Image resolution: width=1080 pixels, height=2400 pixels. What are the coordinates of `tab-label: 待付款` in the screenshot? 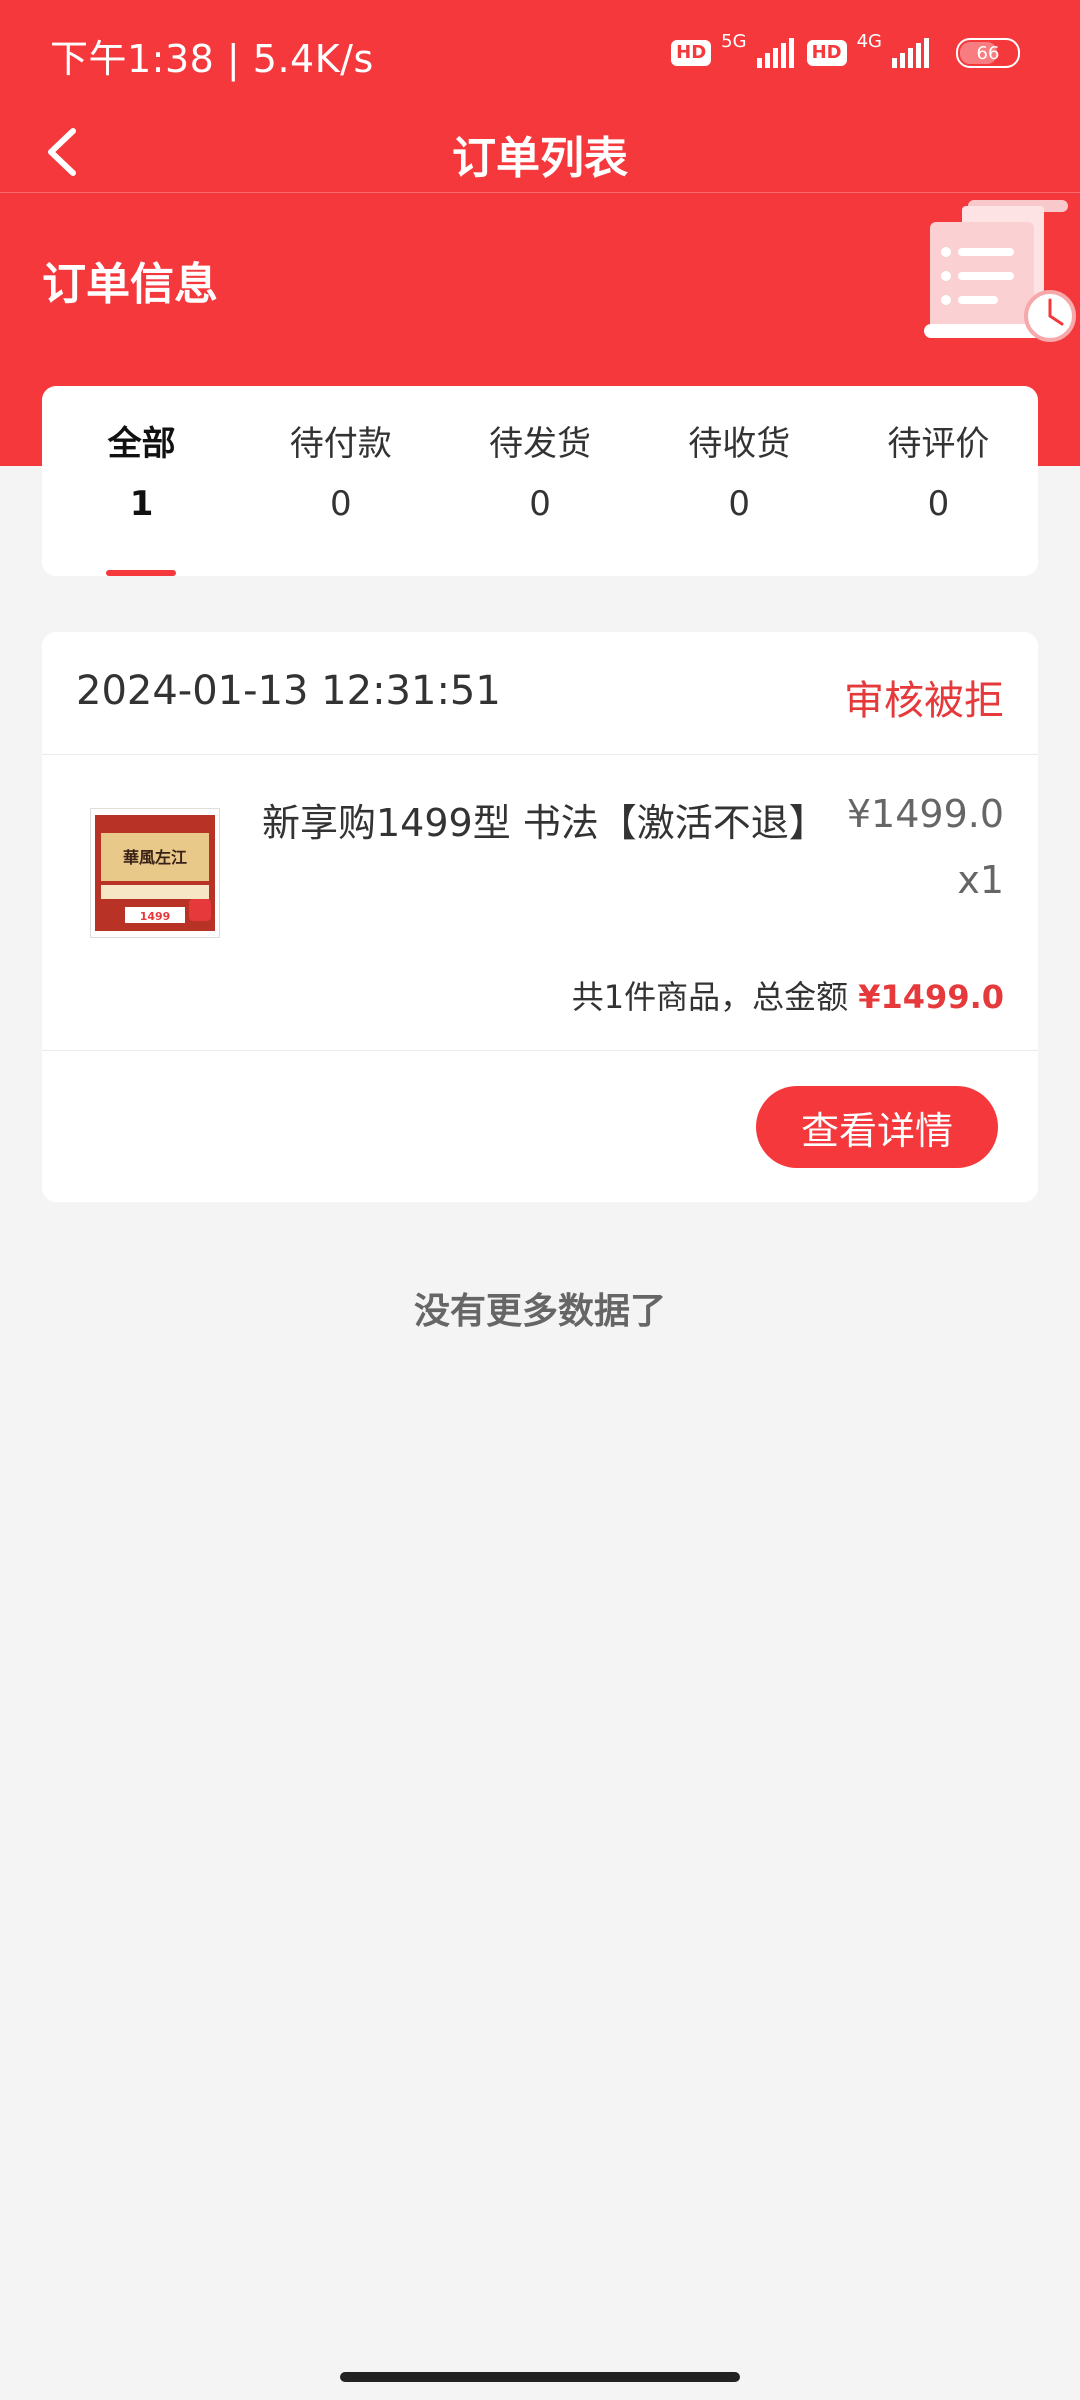 It's located at (340, 444).